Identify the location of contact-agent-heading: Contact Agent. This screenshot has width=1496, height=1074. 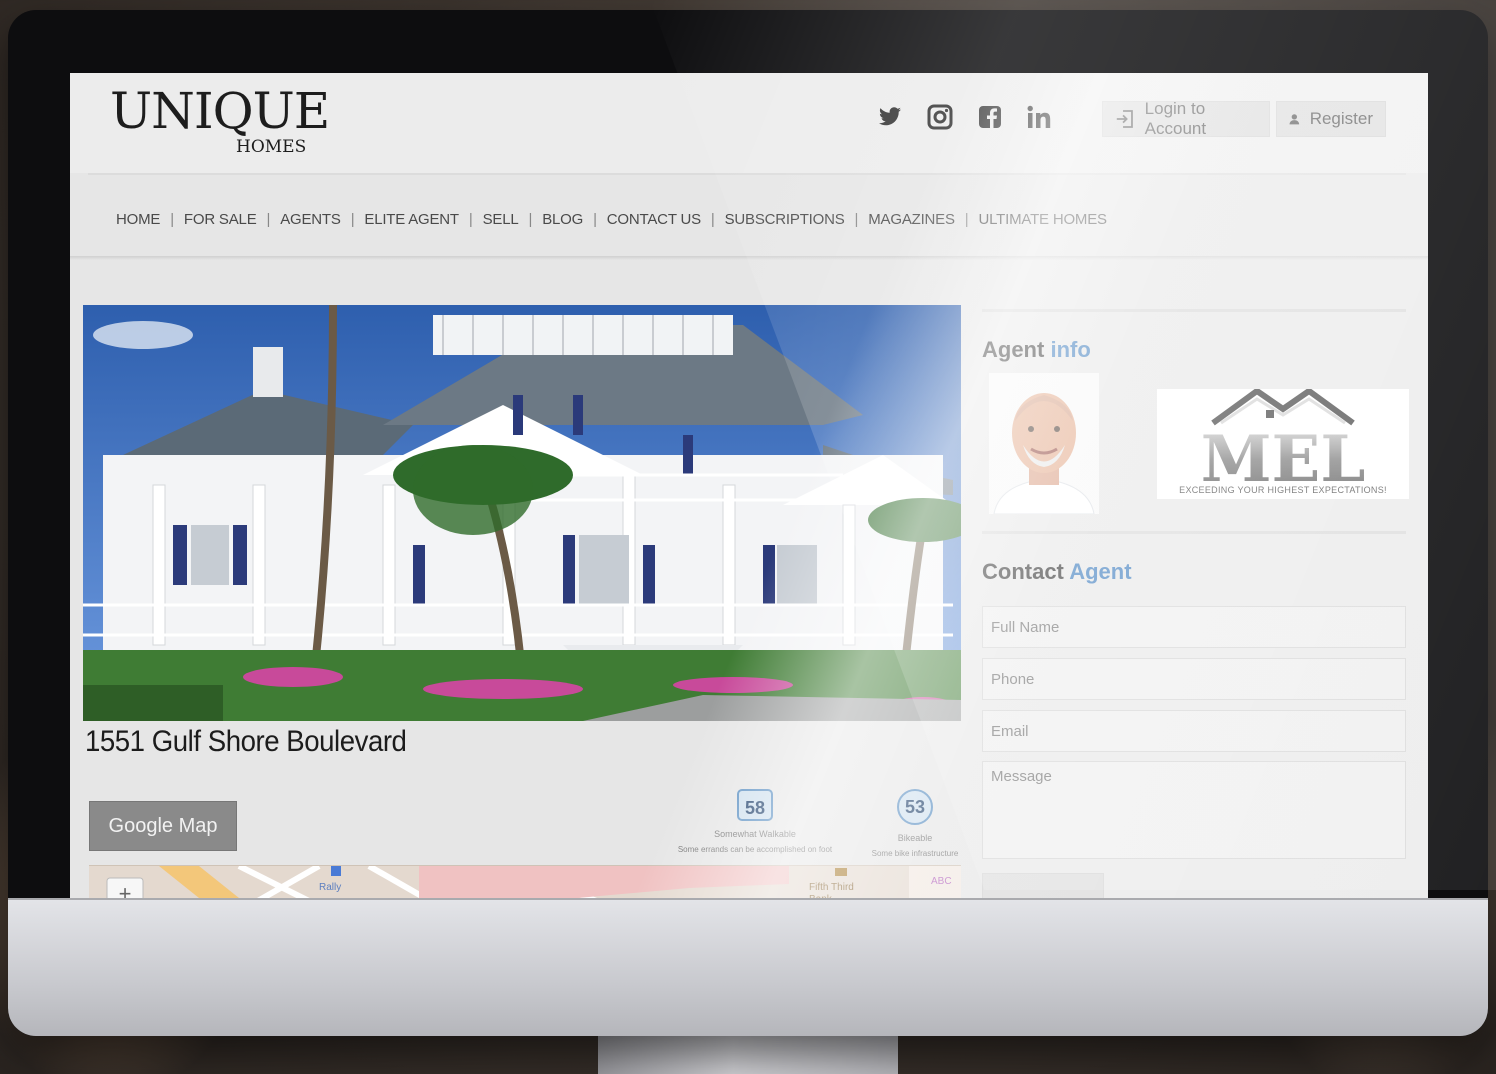
(1057, 572).